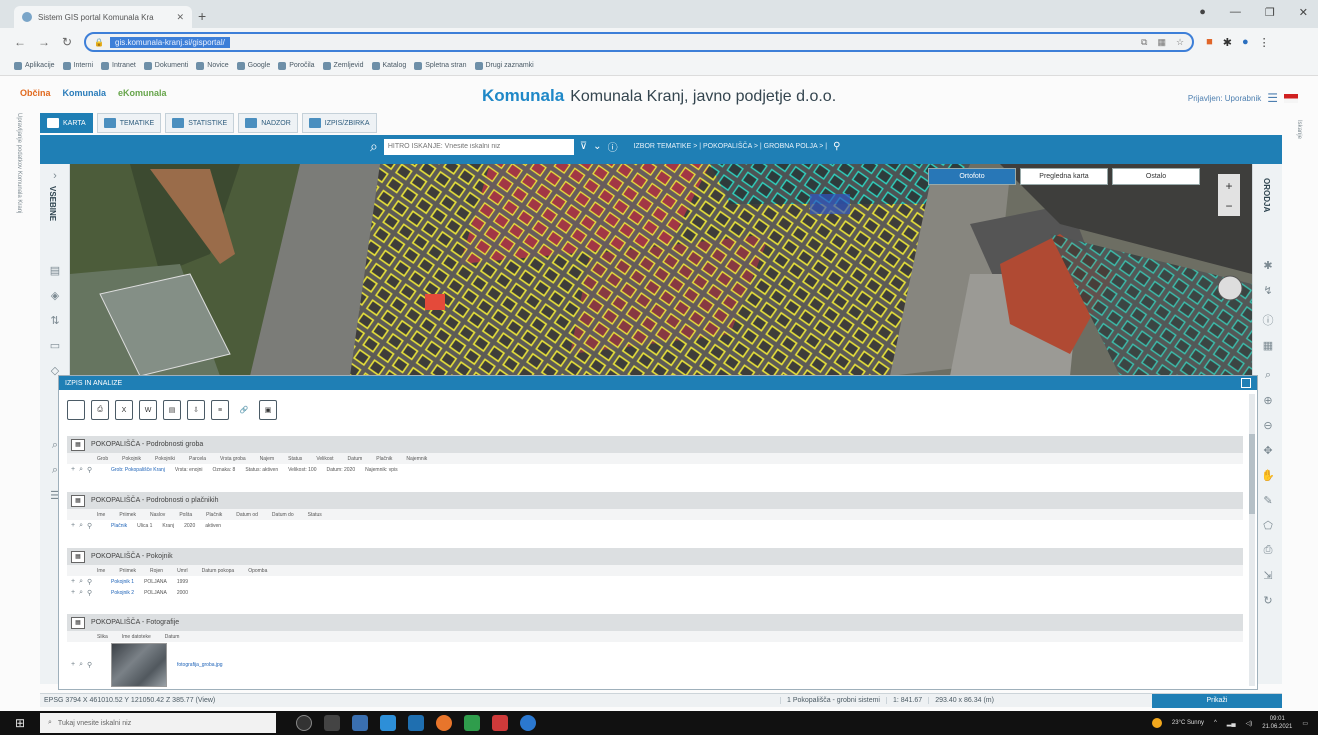  Describe the element at coordinates (67, 42) in the screenshot. I see `reload-icon: ↻` at that location.